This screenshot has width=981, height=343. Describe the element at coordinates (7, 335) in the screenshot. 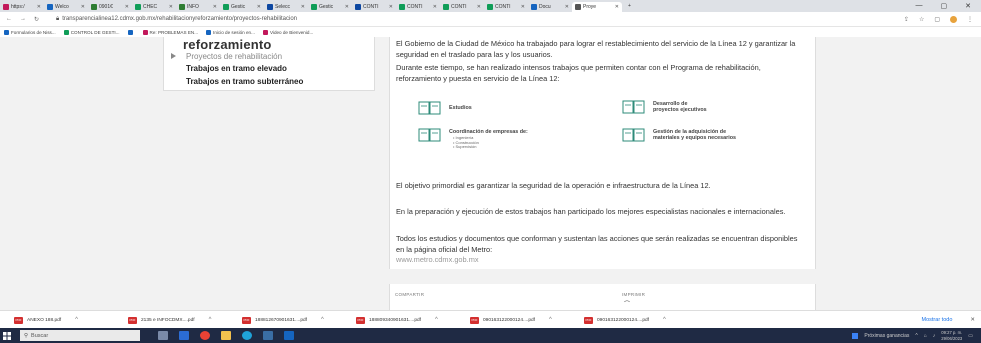

I see `windows-start-icon` at that location.